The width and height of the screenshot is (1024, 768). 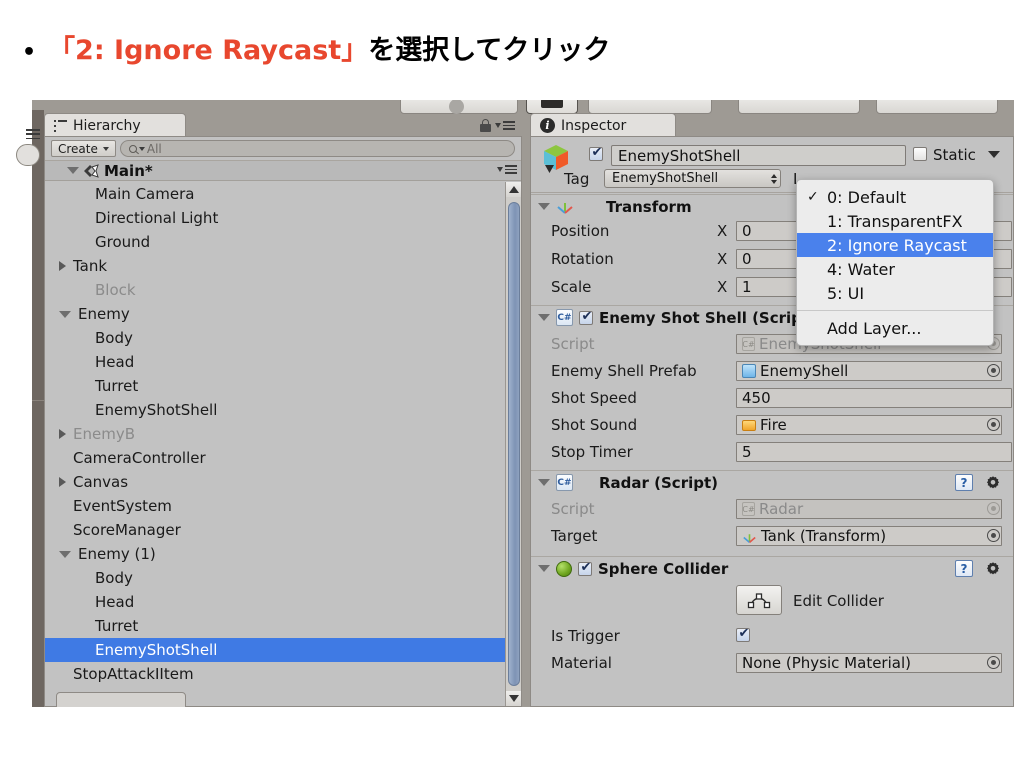 I want to click on hierarchy-item-main-camera: Main Camera, so click(x=275, y=194).